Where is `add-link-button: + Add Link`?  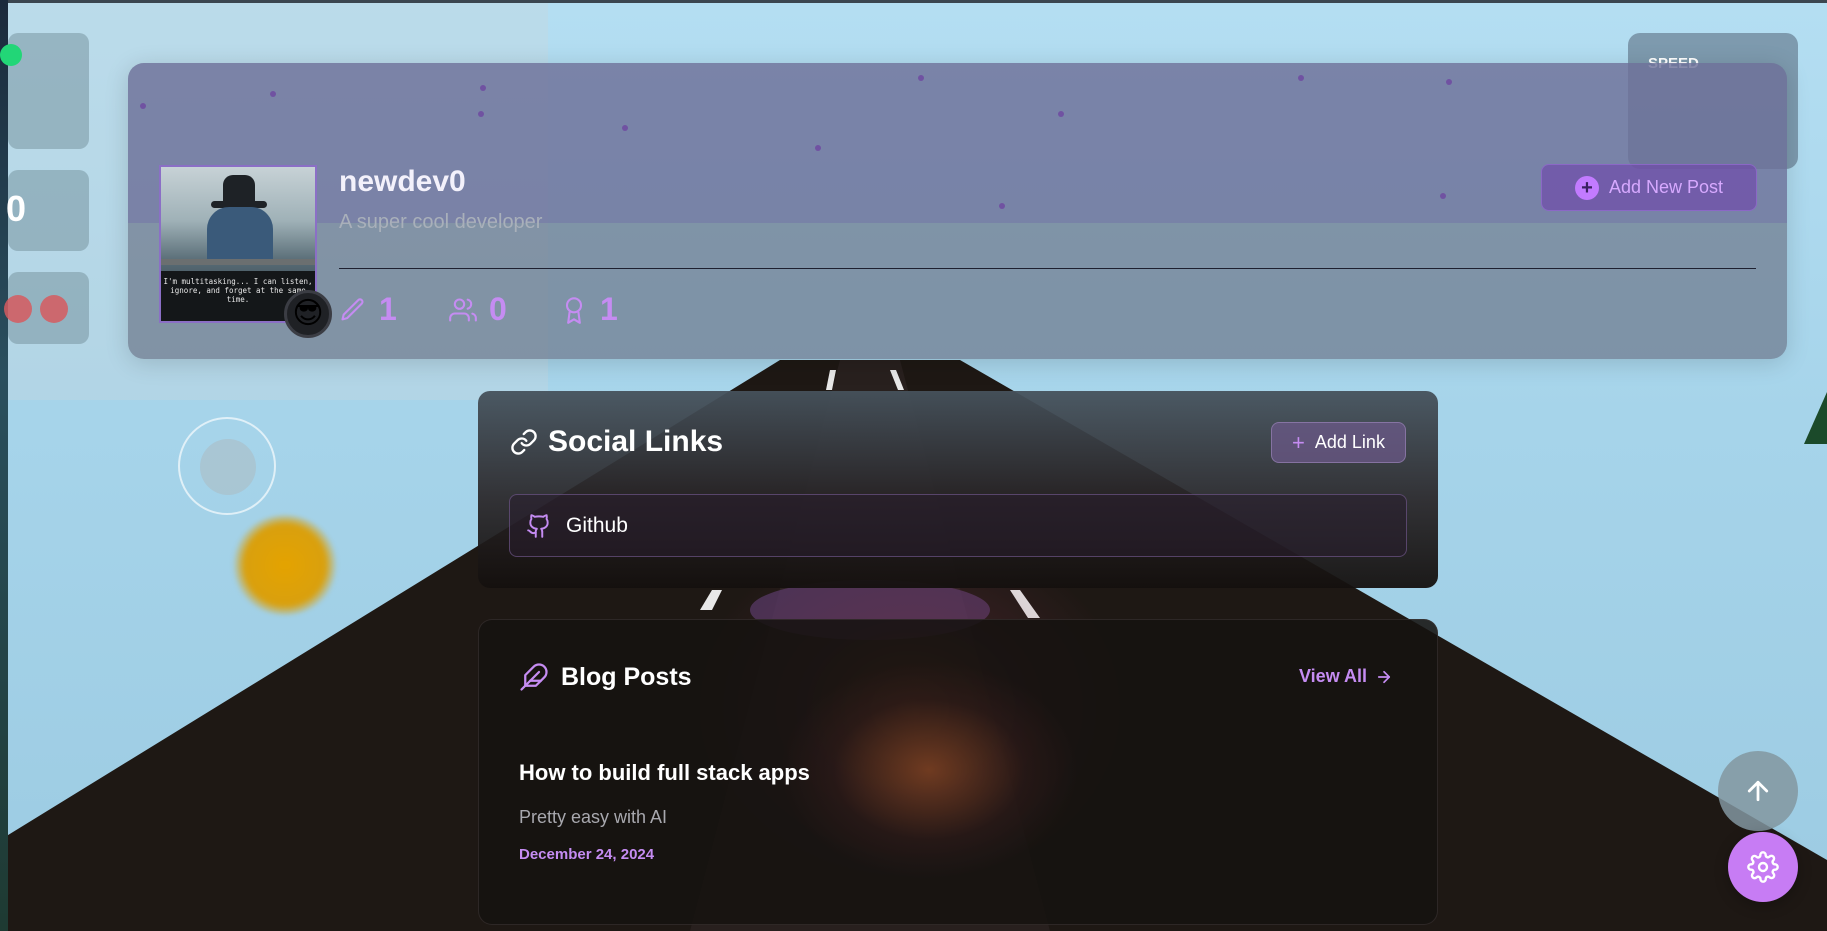
add-link-button: + Add Link is located at coordinates (1338, 442).